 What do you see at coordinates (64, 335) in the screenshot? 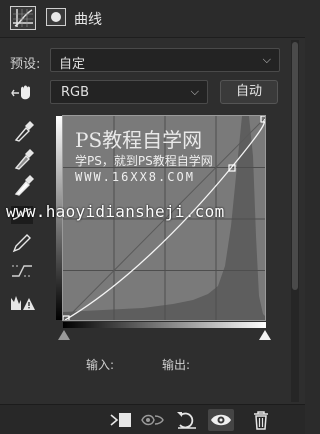
I see `black-point-slider` at bounding box center [64, 335].